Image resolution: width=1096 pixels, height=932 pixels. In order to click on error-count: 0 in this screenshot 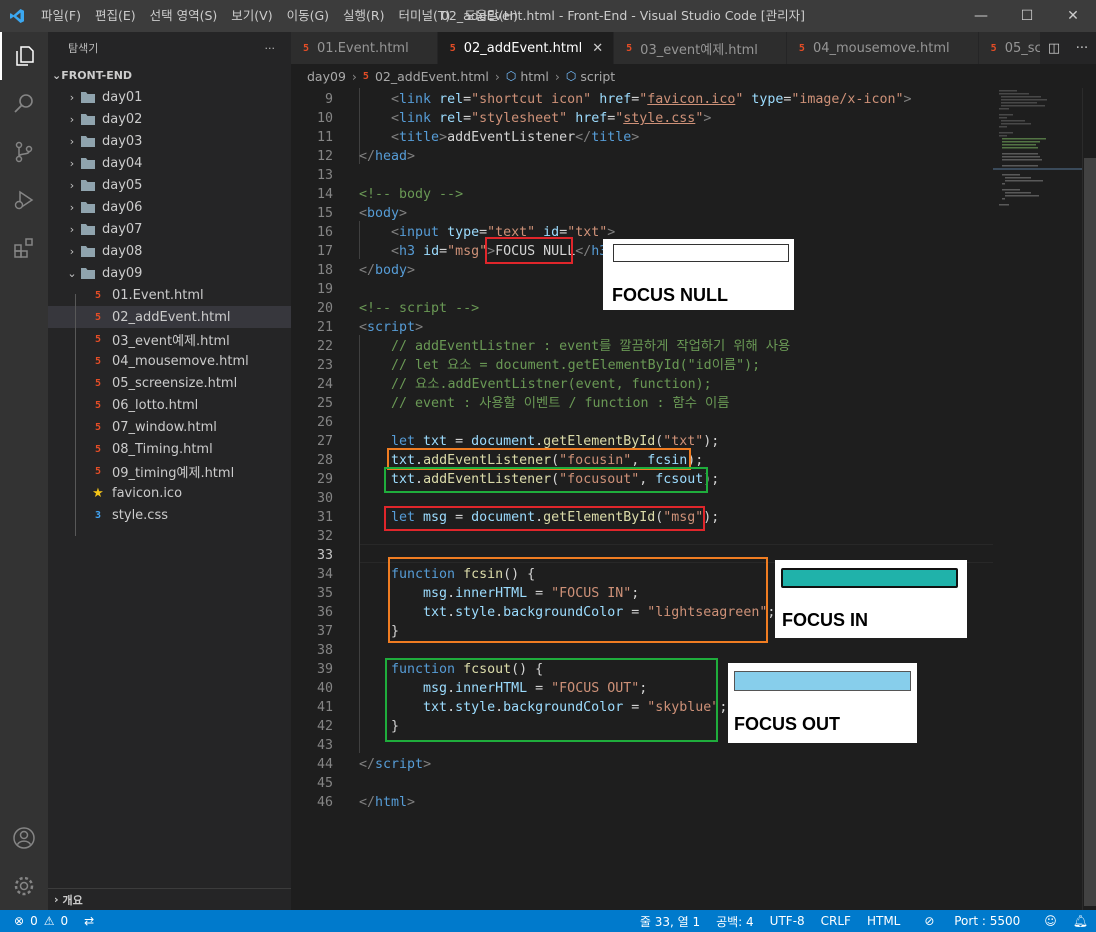, I will do `click(34, 921)`.